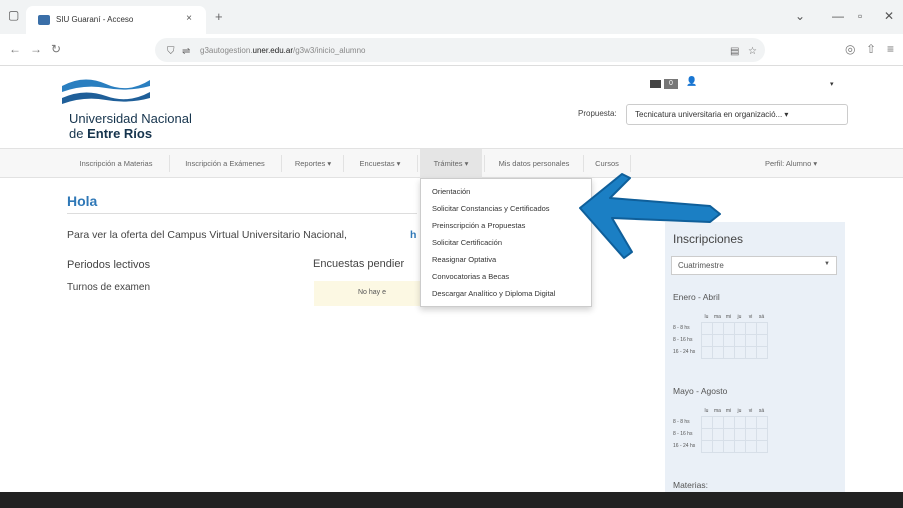  What do you see at coordinates (56, 49) in the screenshot?
I see `reload-icon: ↻` at bounding box center [56, 49].